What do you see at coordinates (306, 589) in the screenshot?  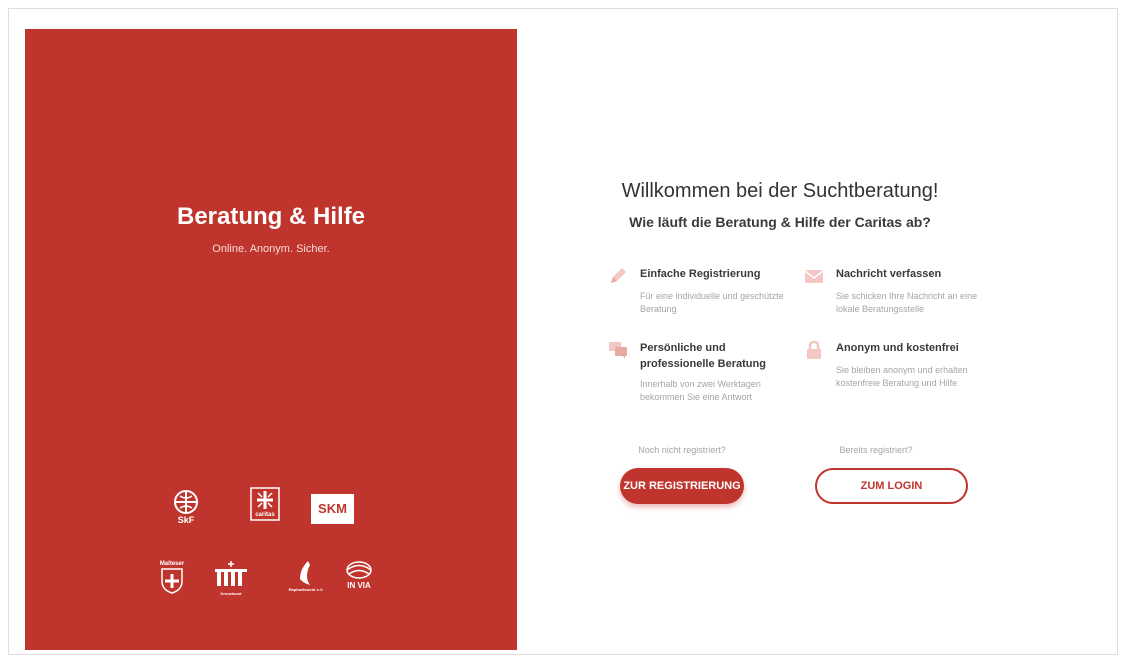 I see `raphaelswerk-logo-text: Raphaelswerk e.V.` at bounding box center [306, 589].